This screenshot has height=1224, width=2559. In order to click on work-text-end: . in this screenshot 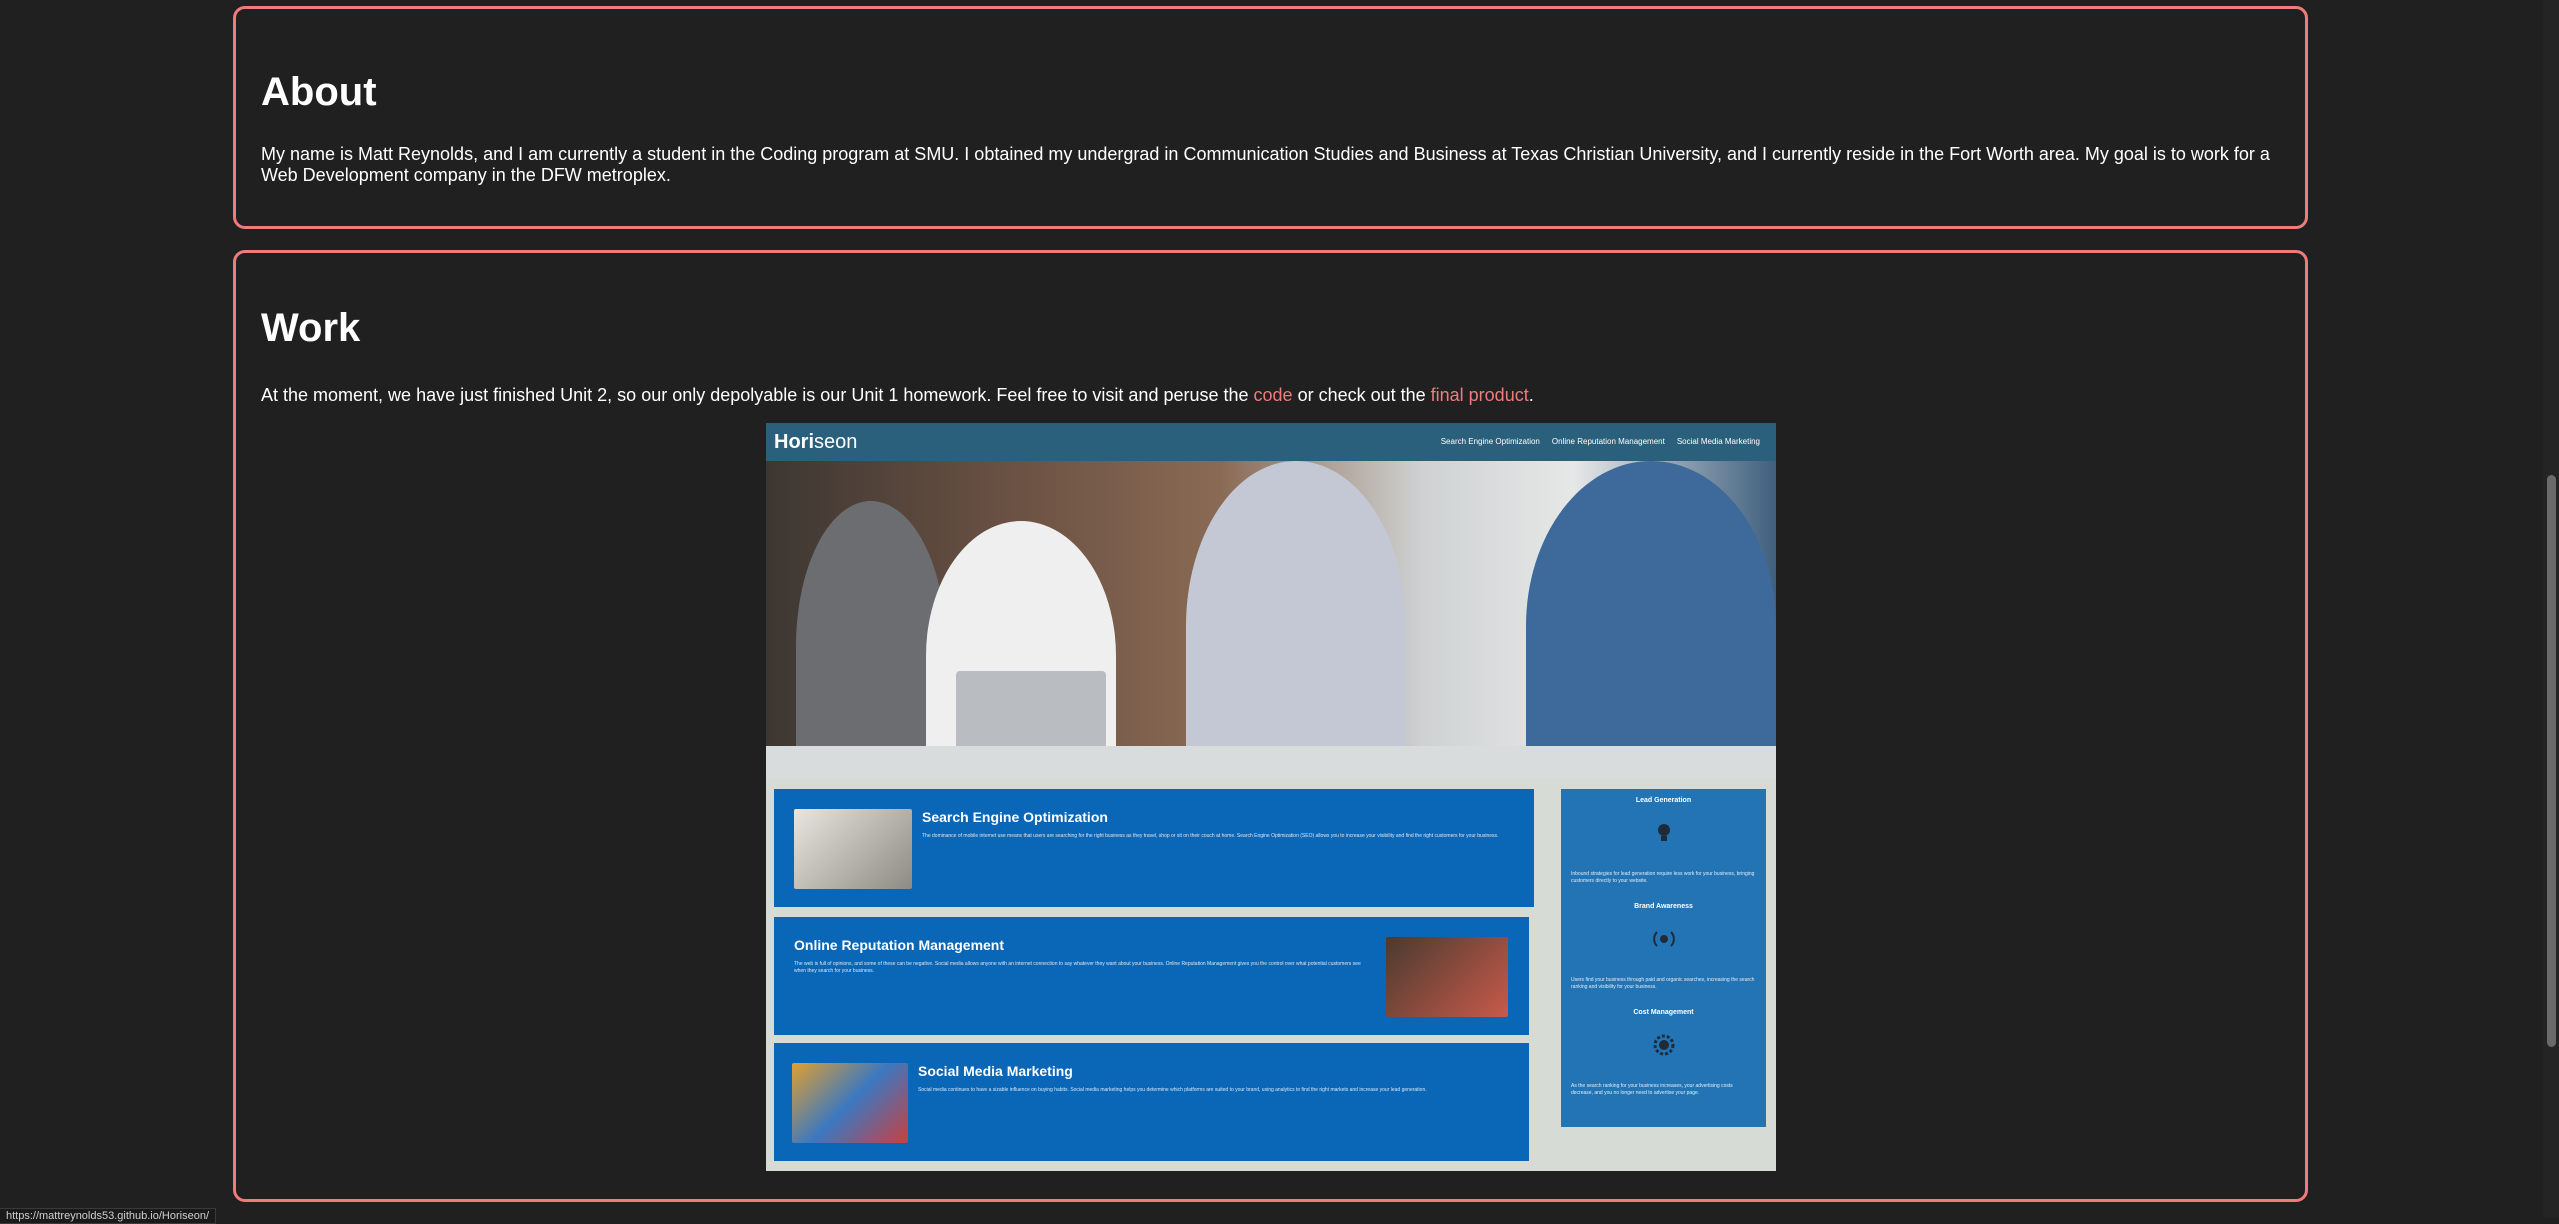, I will do `click(1531, 395)`.